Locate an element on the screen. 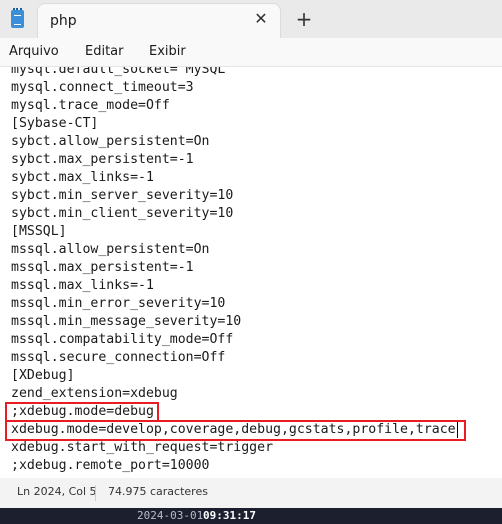  editor-line: zend_extension=xdebug is located at coordinates (94, 393).